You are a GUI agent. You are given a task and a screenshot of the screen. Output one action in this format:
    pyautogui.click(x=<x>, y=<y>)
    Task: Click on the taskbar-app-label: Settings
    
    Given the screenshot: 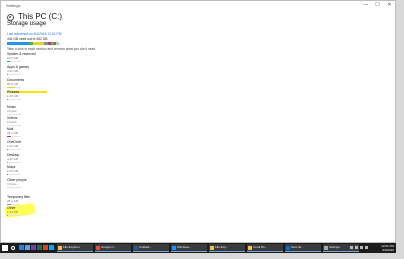 What is the action you would take?
    pyautogui.click(x=334, y=247)
    